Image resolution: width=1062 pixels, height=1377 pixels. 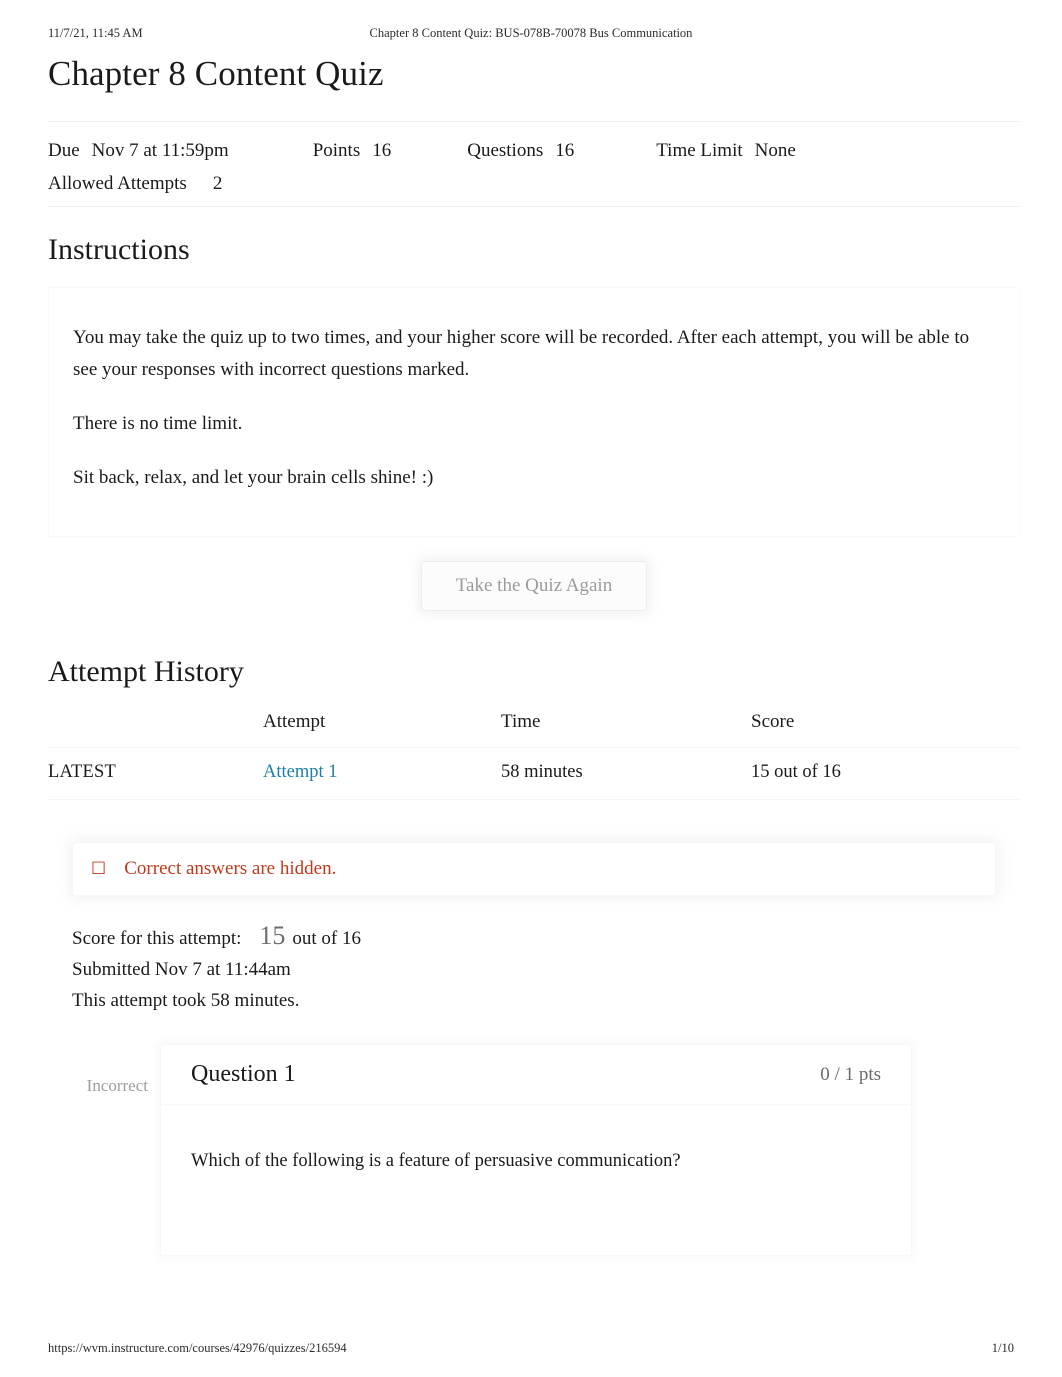 What do you see at coordinates (117, 1086) in the screenshot?
I see `question-status-badge: Incorrect` at bounding box center [117, 1086].